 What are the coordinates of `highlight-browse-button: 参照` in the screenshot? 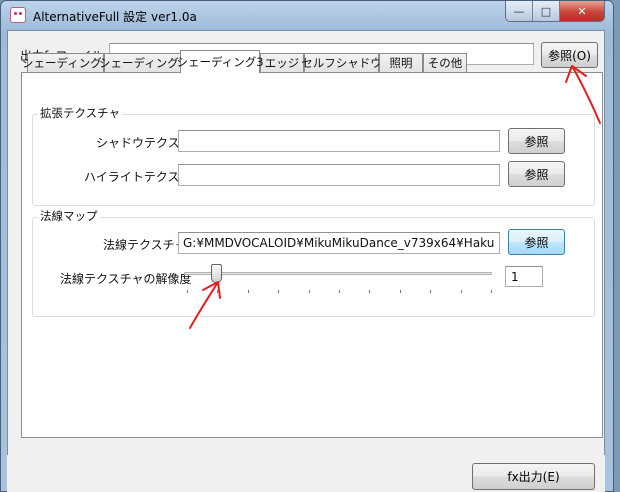 It's located at (536, 174).